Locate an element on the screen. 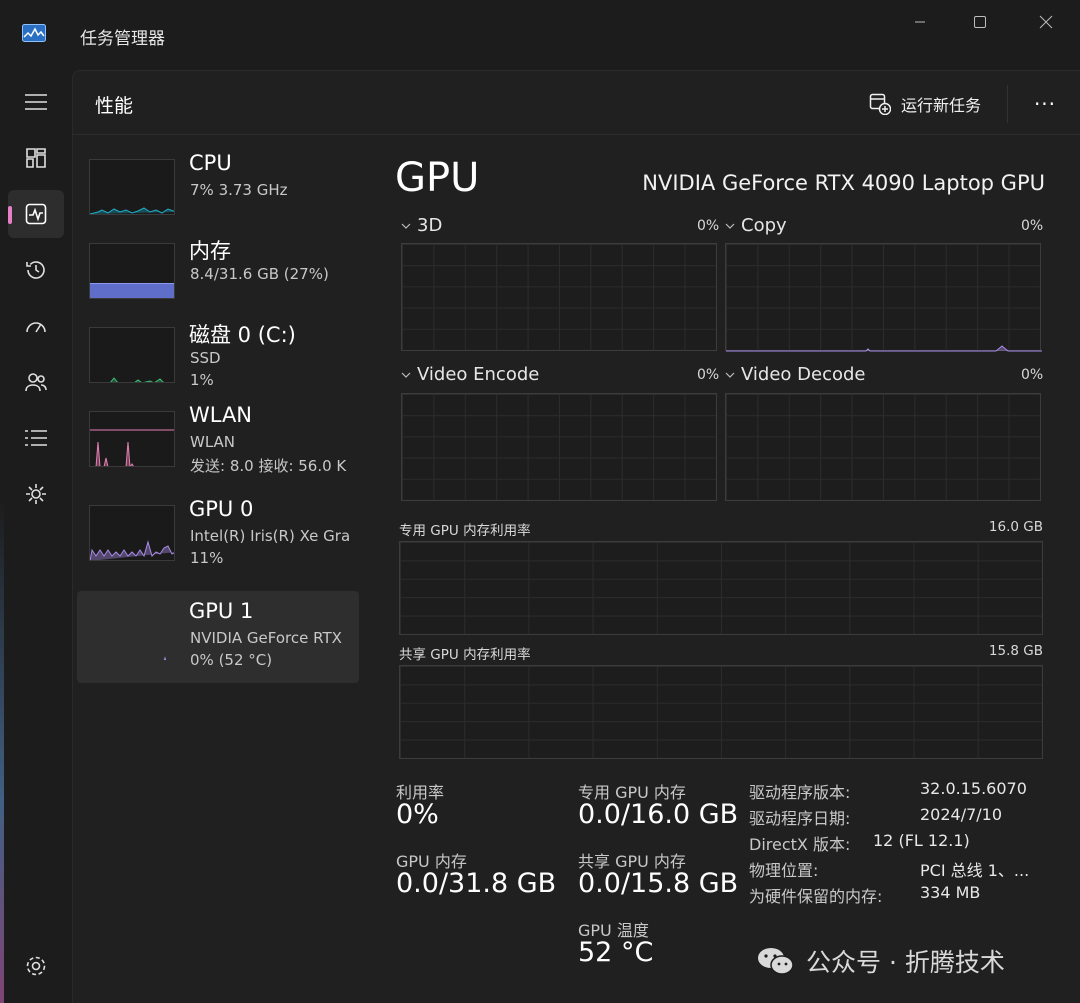  users-icon is located at coordinates (36, 382).